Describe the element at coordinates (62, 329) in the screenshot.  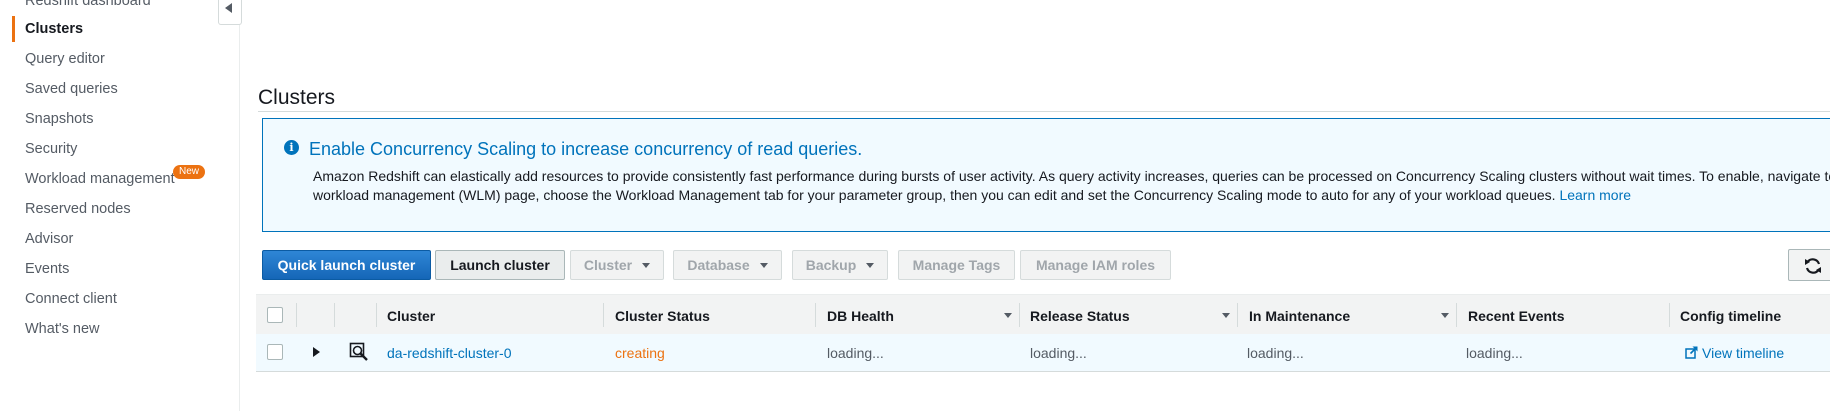
I see `sidebar-item-whats-new: What's new` at that location.